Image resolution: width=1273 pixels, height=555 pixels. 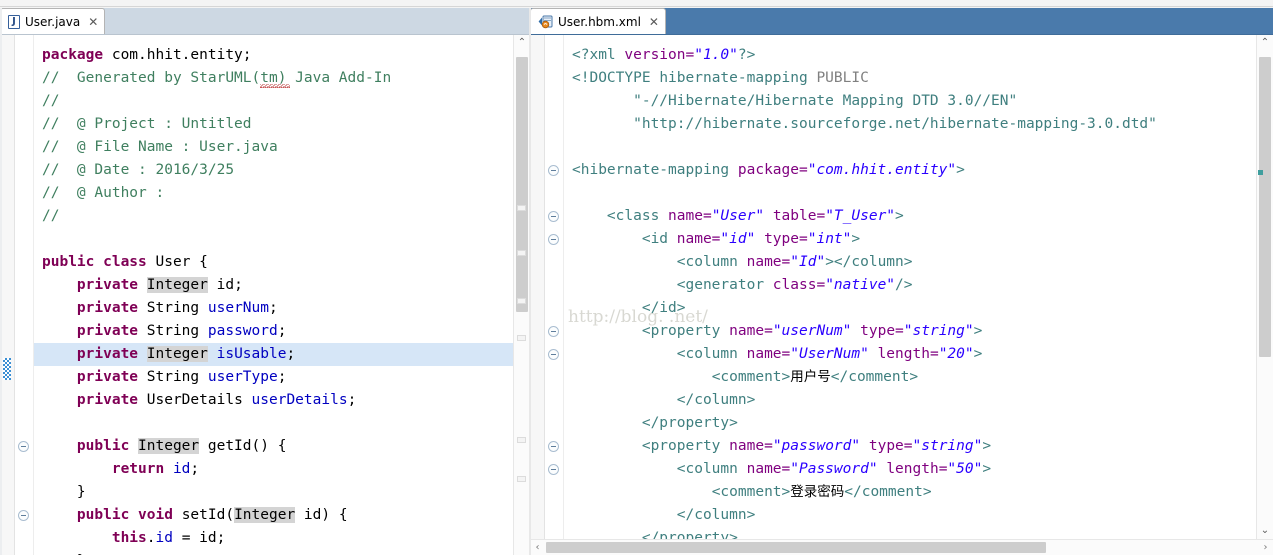 I want to click on code-line: <column name="Password" length="50">, so click(x=910, y=469).